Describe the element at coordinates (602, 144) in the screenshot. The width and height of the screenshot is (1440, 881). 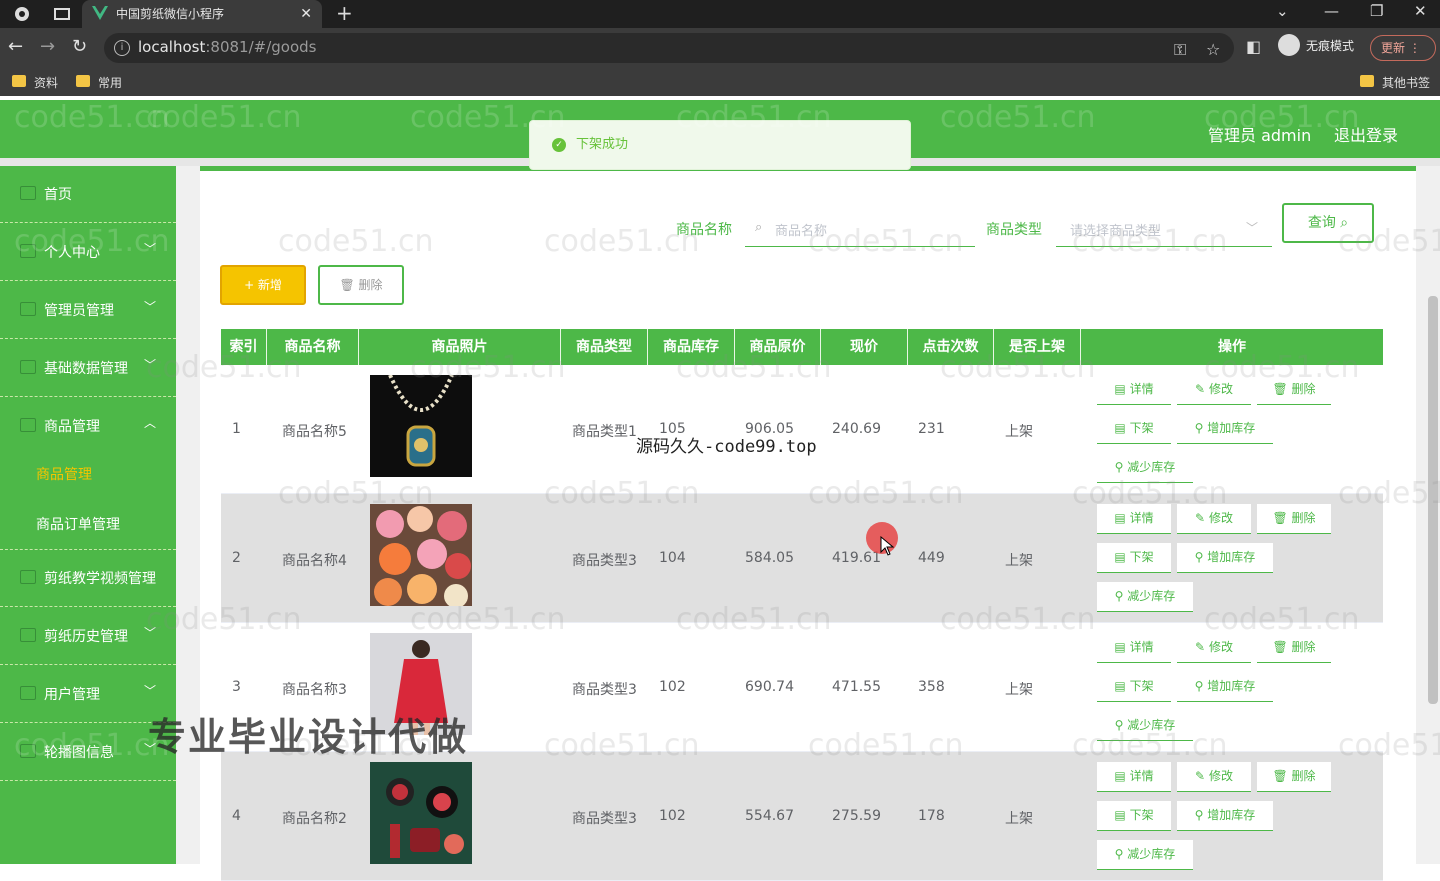
I see `toast-message: 下架成功` at that location.